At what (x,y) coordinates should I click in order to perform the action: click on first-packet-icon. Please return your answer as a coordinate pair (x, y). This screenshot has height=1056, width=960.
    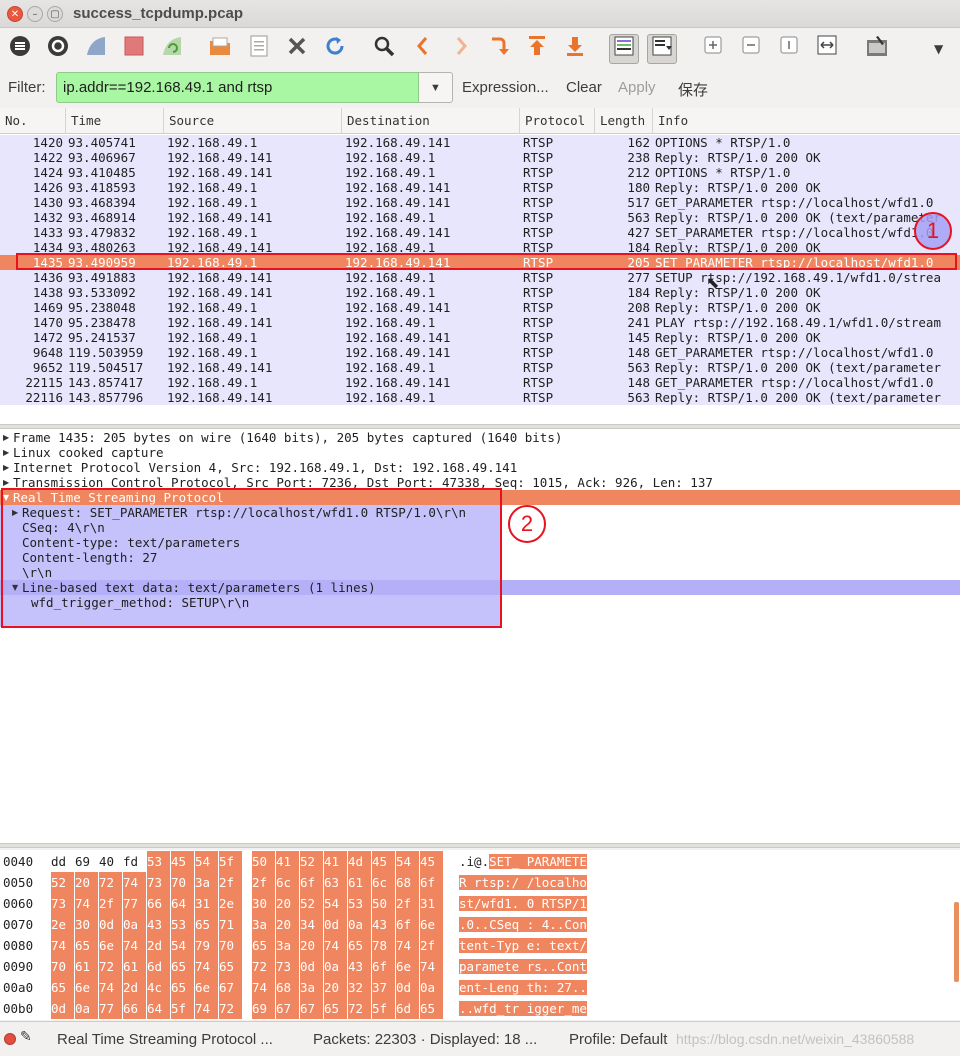
    Looking at the image, I should click on (537, 49).